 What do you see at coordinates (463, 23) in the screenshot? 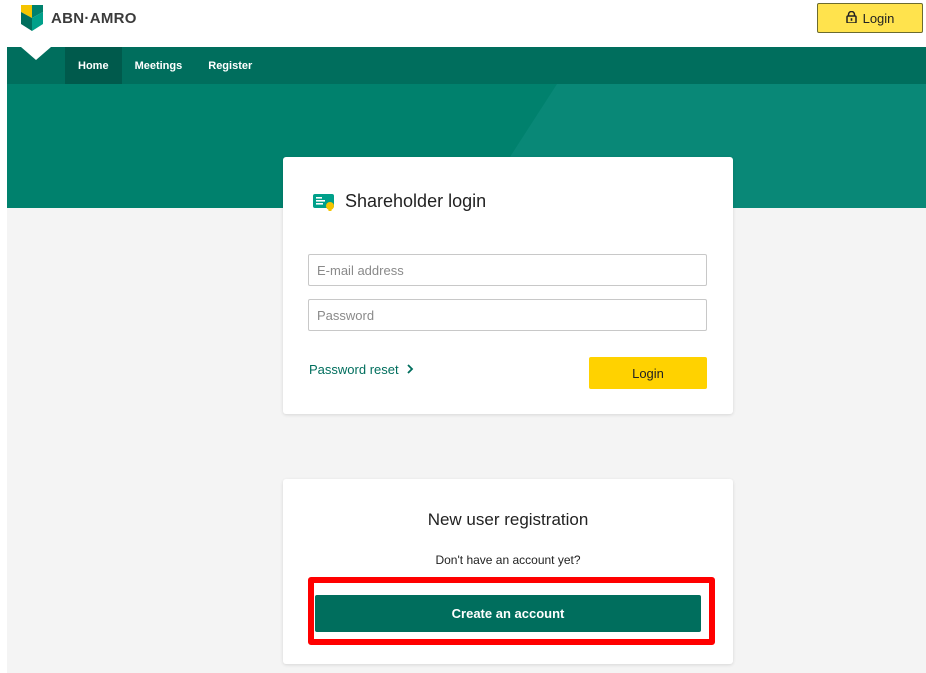
I see `top-bar: ABN·AMRO Login` at bounding box center [463, 23].